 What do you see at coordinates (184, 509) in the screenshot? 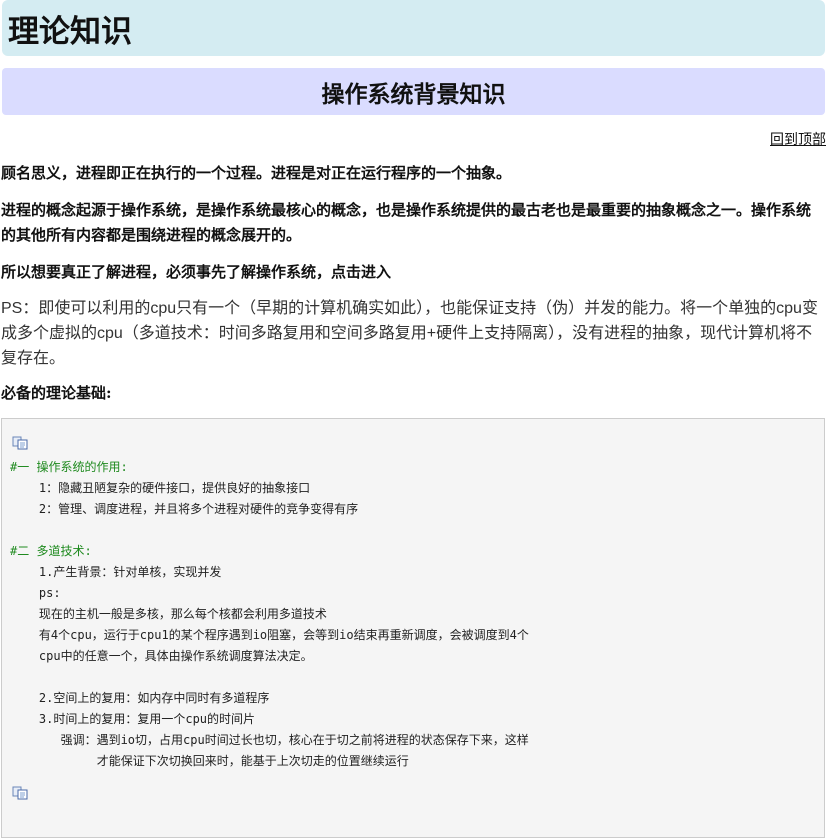
I see `code-line: 2：管理、调度进程，并且将多个进程对硬件的竞争变得有序` at bounding box center [184, 509].